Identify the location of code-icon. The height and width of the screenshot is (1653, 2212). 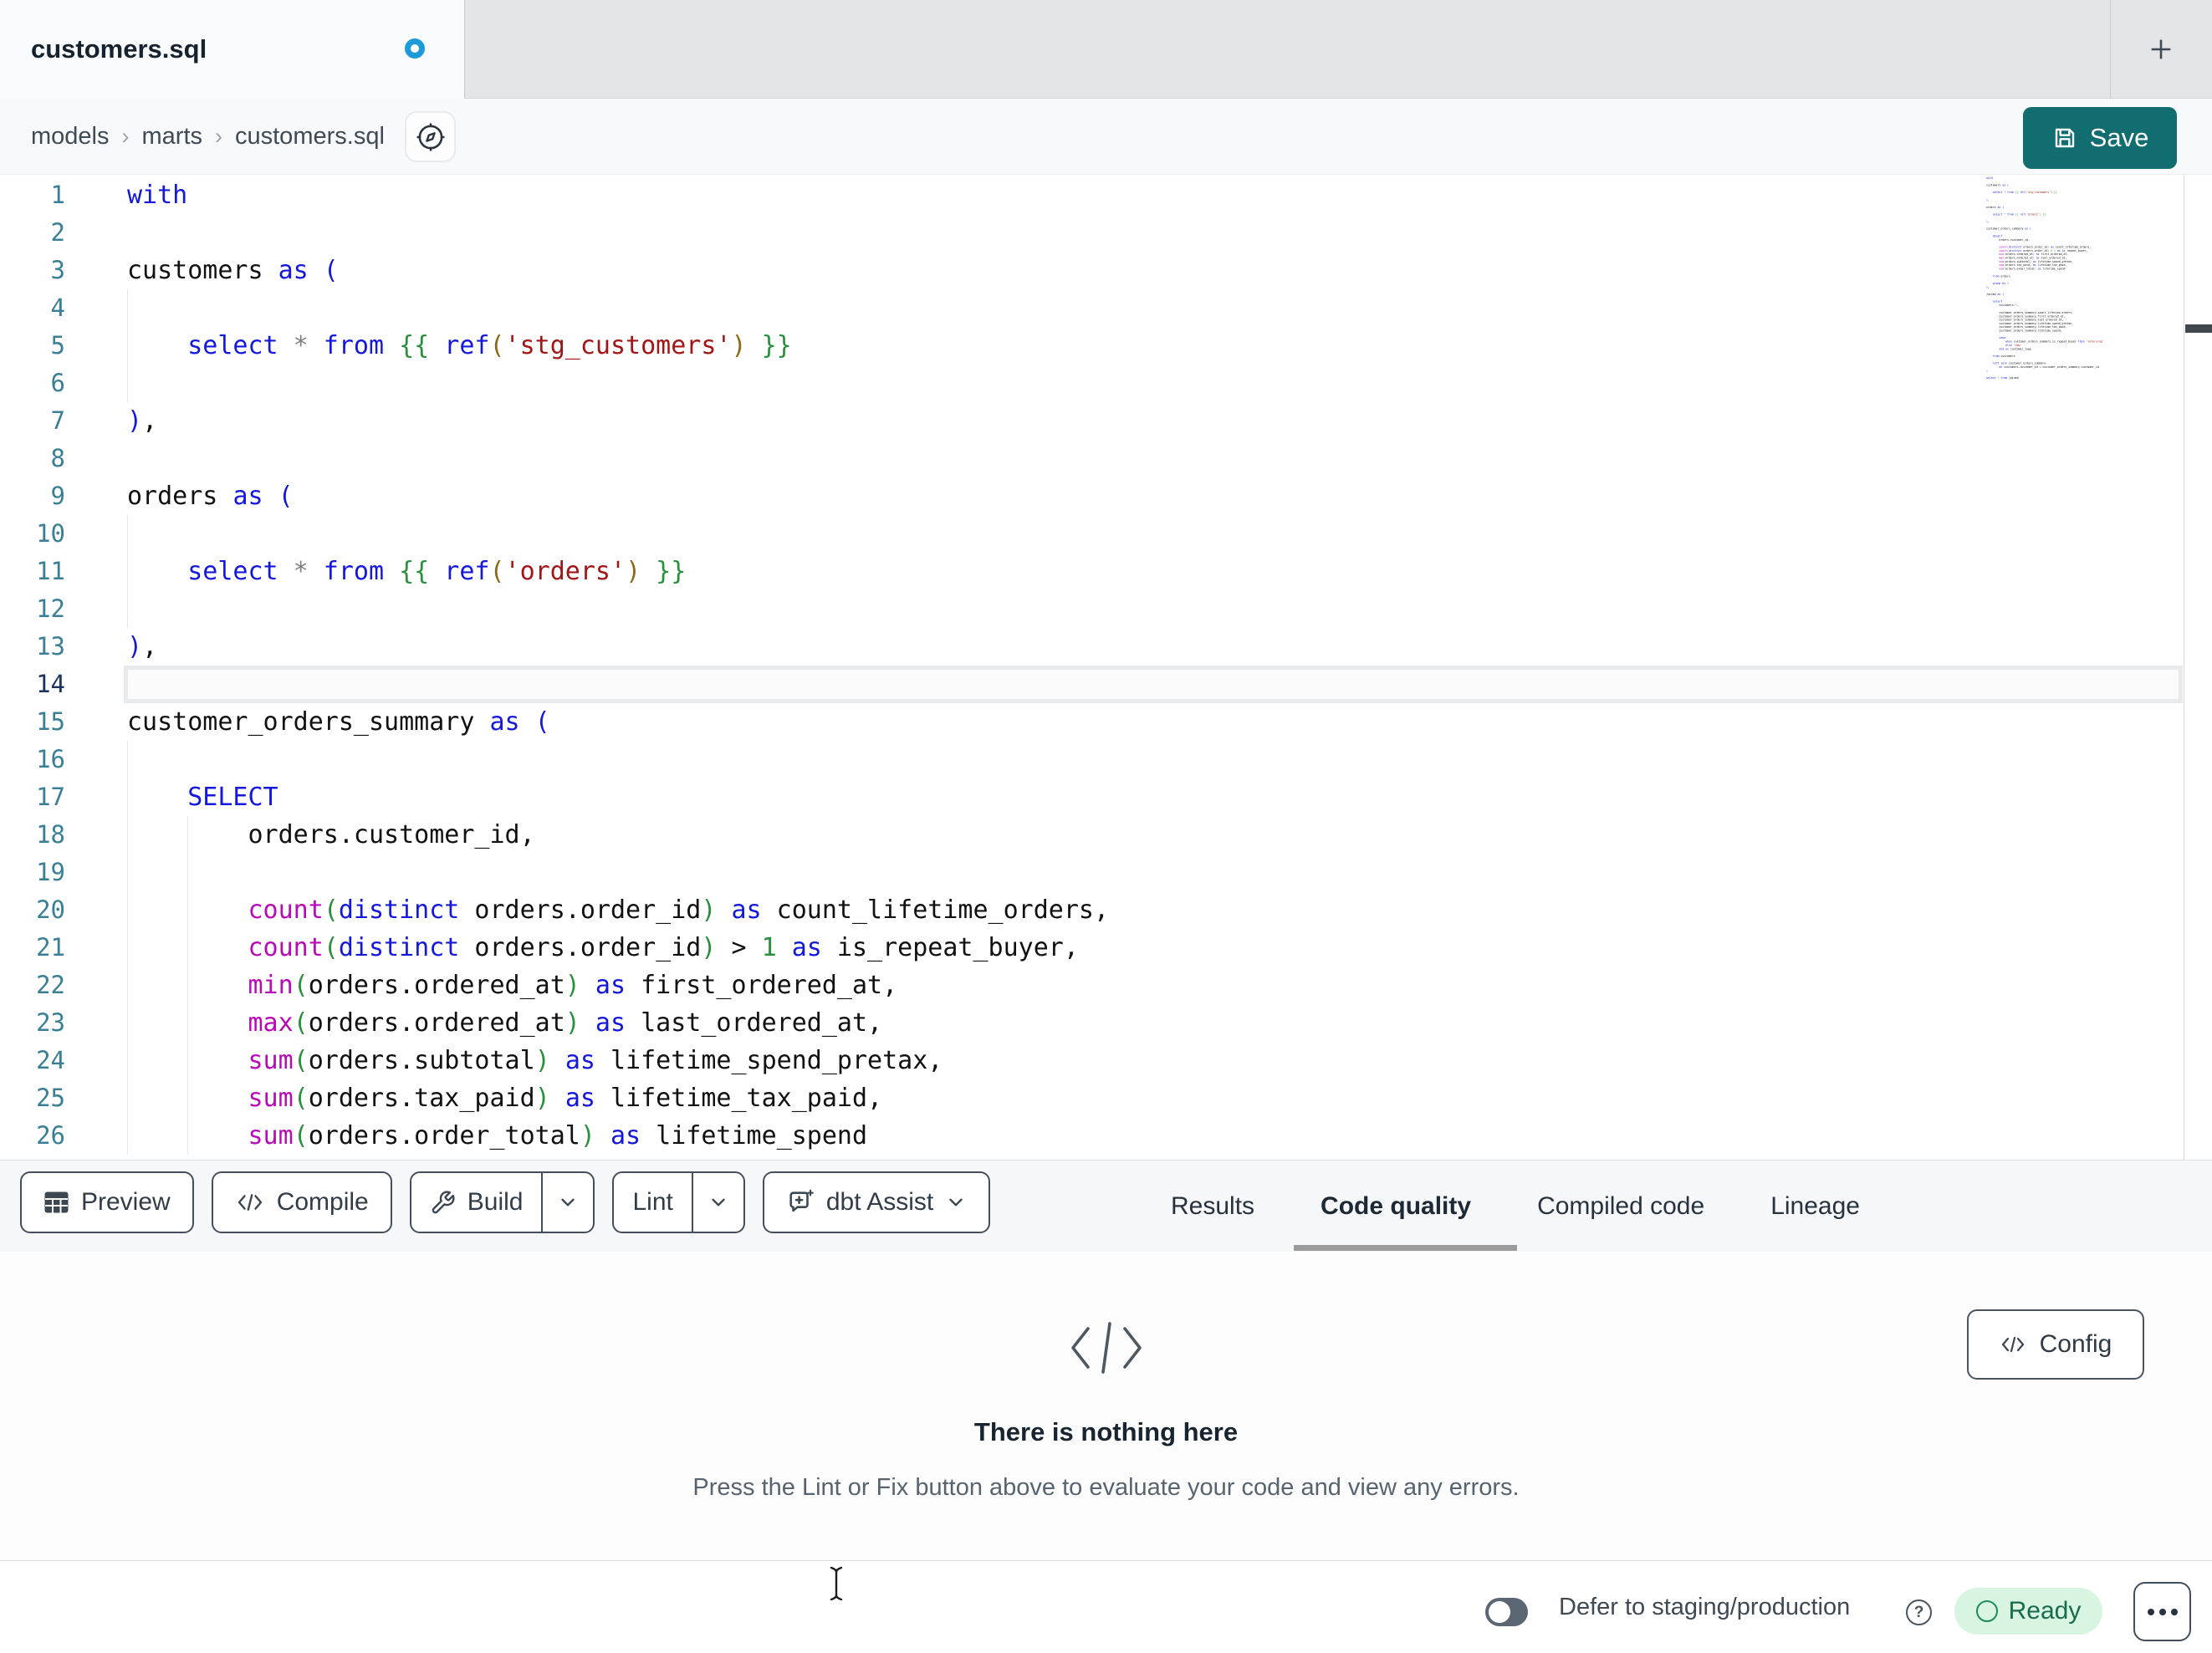
(250, 1202).